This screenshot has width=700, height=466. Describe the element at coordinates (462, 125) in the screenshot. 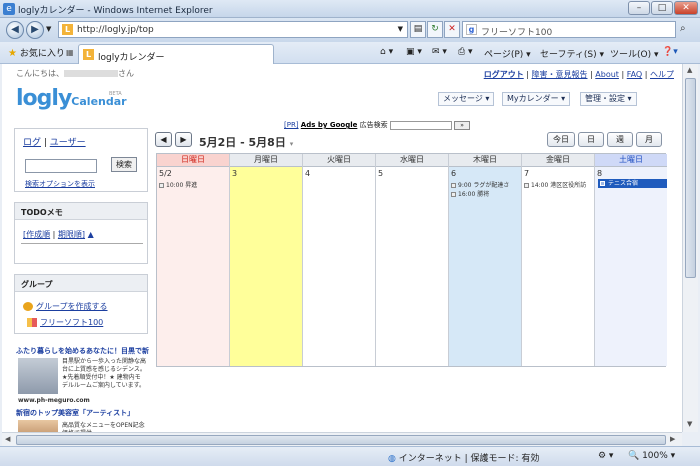

I see `ad-search-button: »` at that location.